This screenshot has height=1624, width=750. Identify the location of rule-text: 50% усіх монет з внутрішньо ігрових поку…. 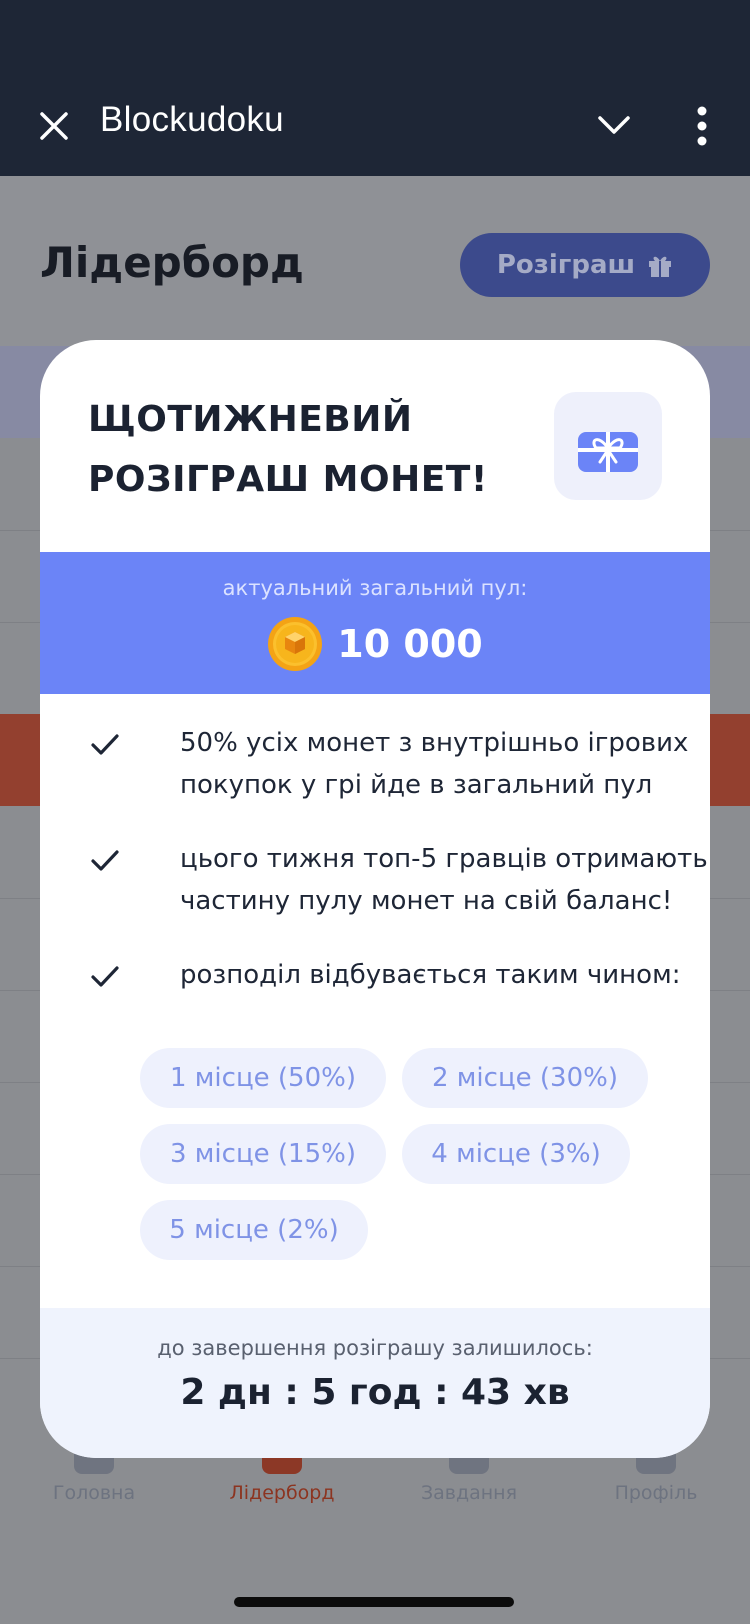
(445, 764).